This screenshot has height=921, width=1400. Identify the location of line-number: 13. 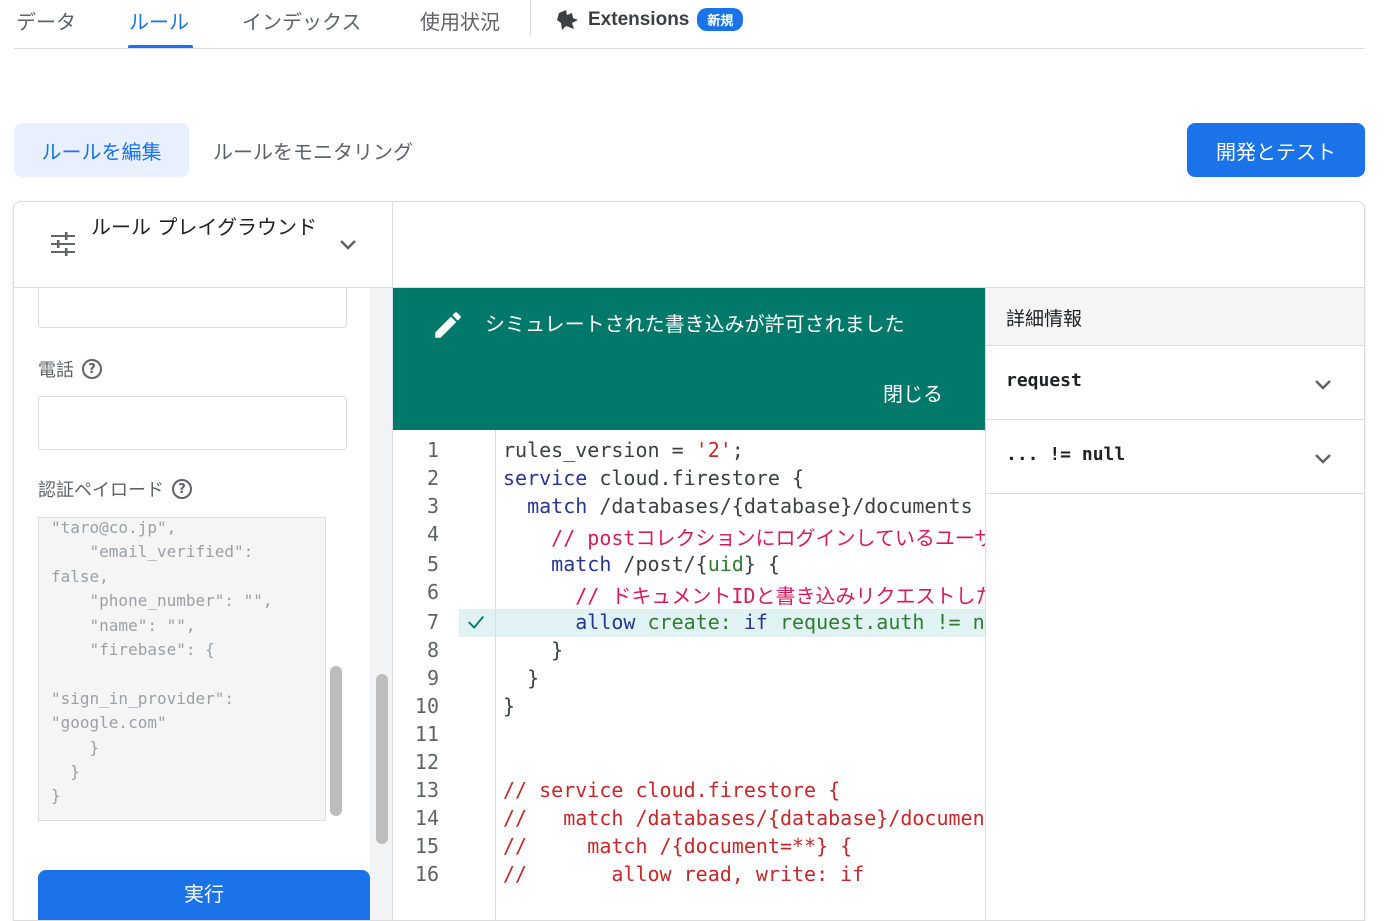
(426, 790).